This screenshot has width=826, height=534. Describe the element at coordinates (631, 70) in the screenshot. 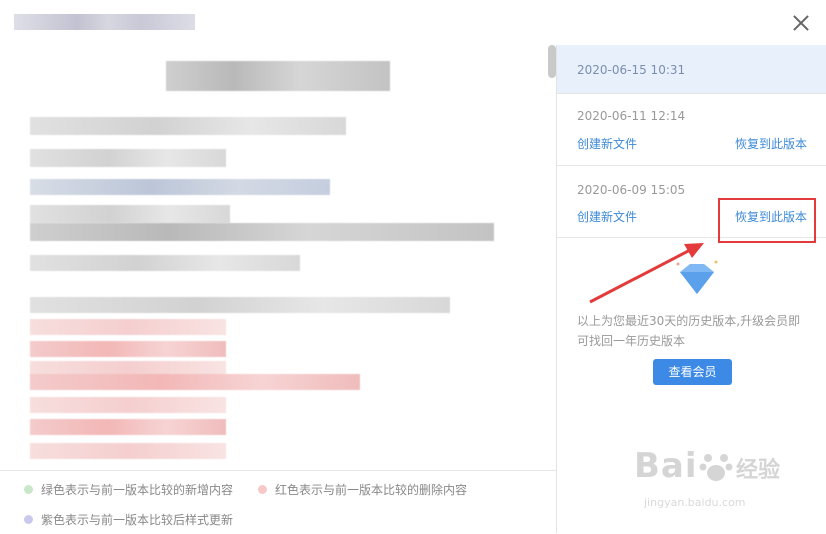

I see `version-date: 2020-06-15 10:31` at that location.